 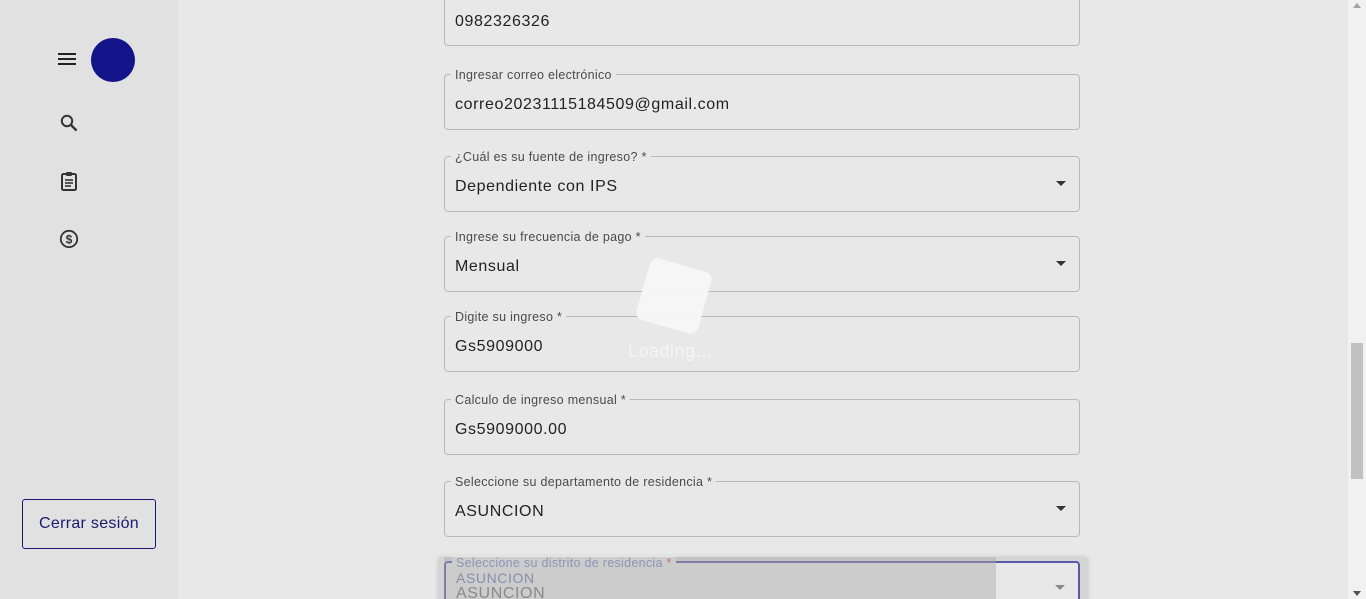 What do you see at coordinates (499, 346) in the screenshot?
I see `income-value: Gs5909000` at bounding box center [499, 346].